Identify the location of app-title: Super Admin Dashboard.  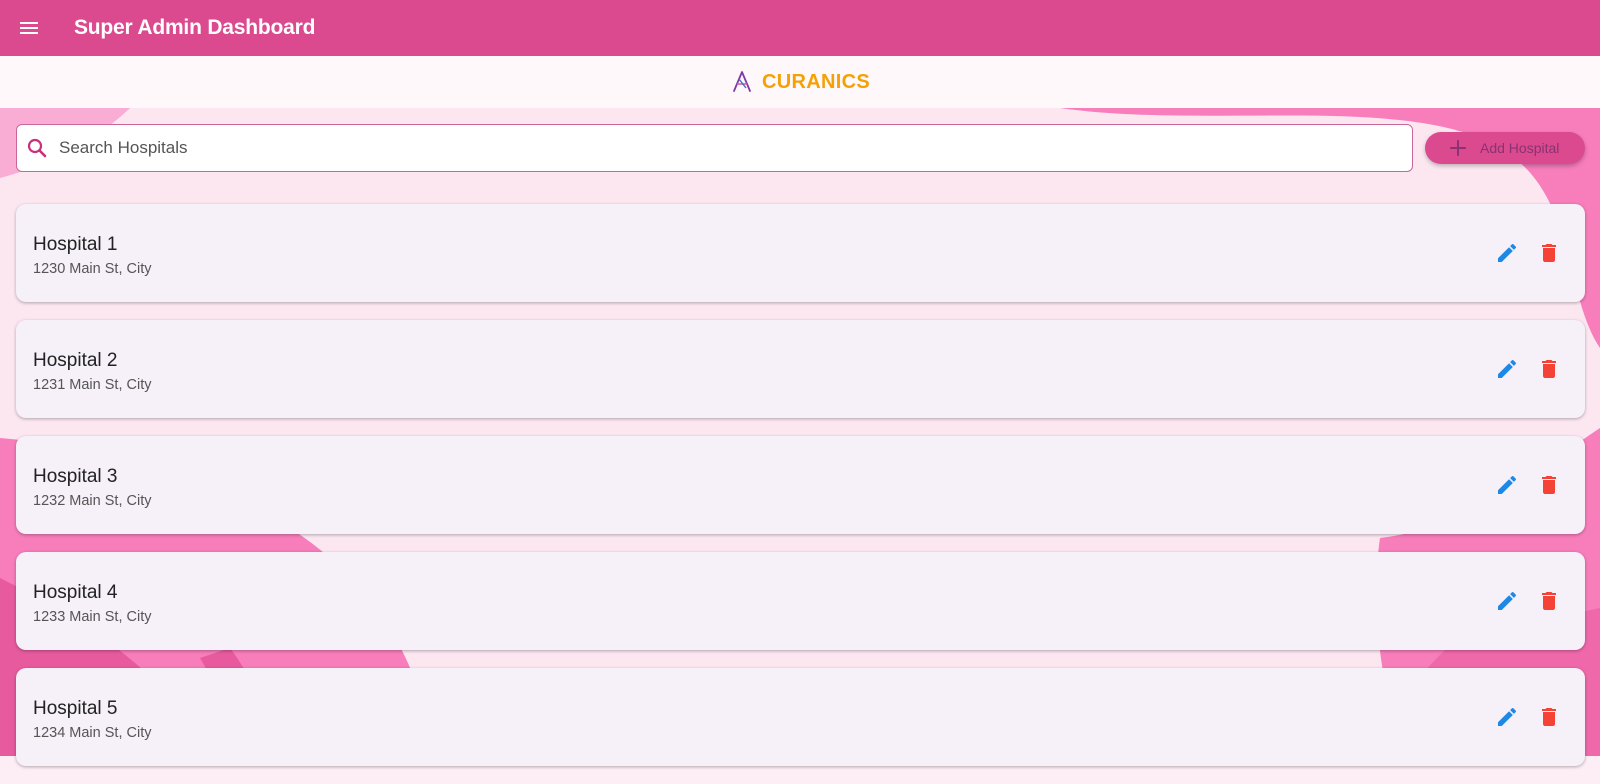
(195, 27).